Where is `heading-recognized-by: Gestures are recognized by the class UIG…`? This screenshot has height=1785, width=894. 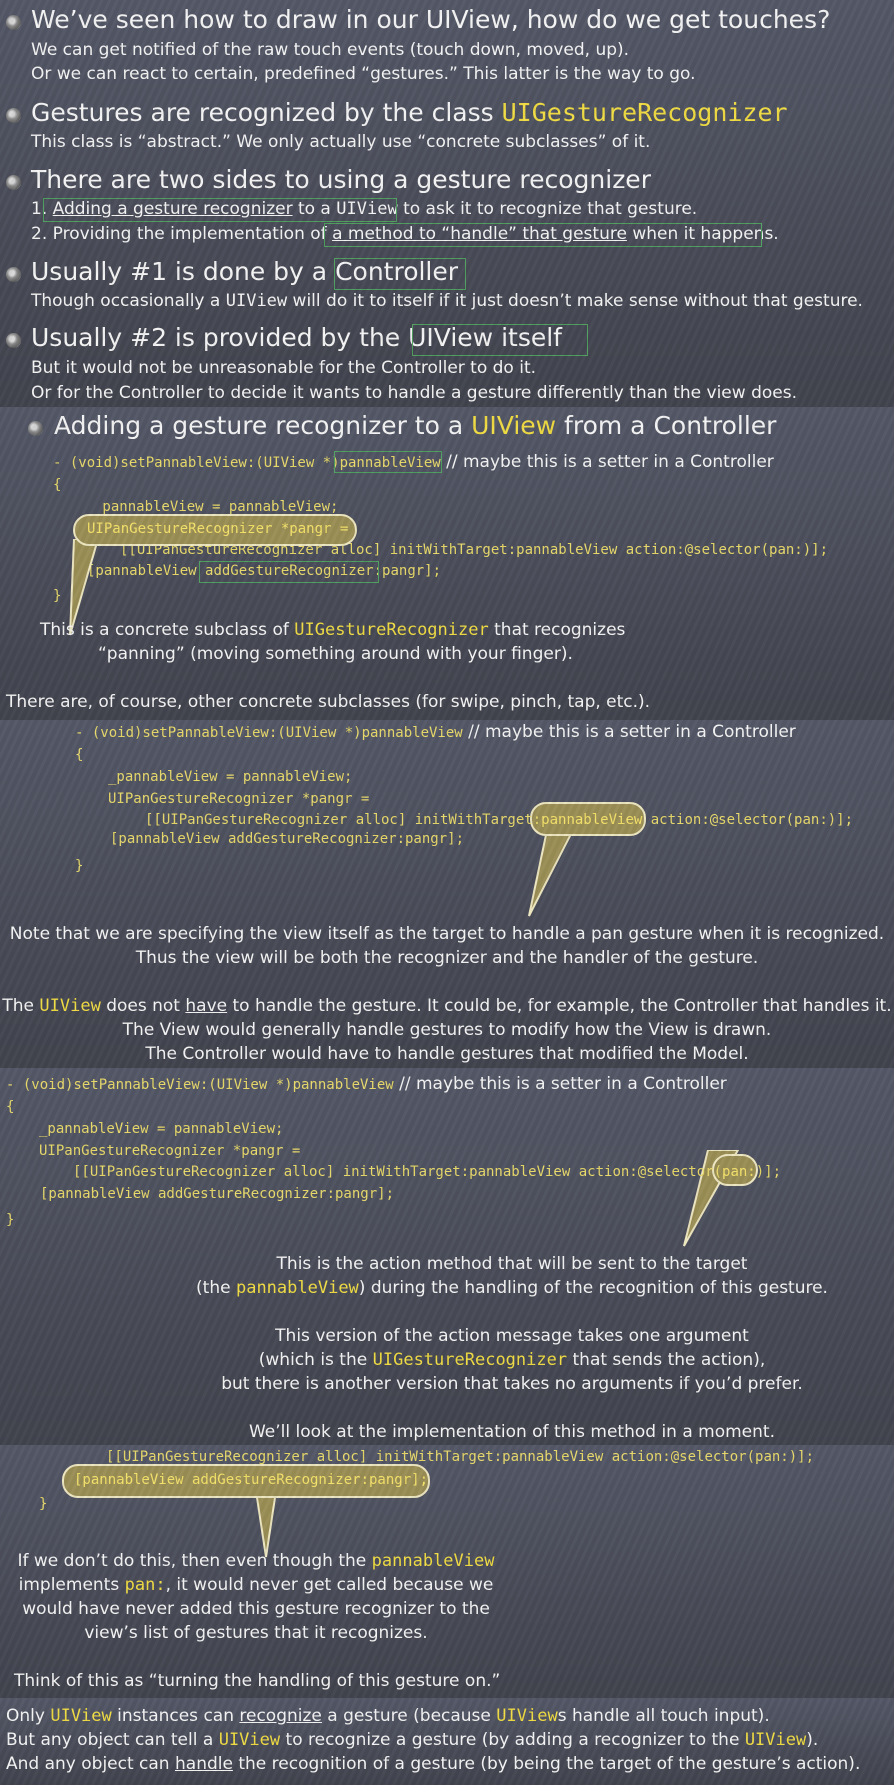 heading-recognized-by: Gestures are recognized by the class UIG… is located at coordinates (409, 112).